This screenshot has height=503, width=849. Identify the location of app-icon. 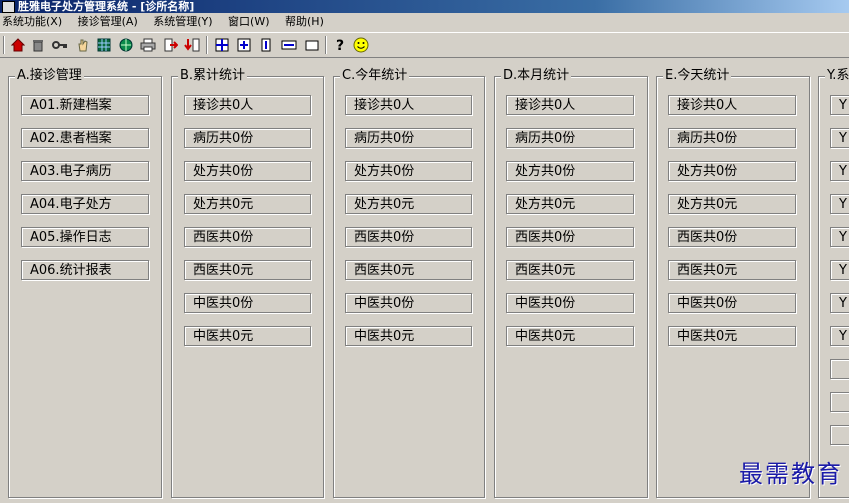
(8, 7).